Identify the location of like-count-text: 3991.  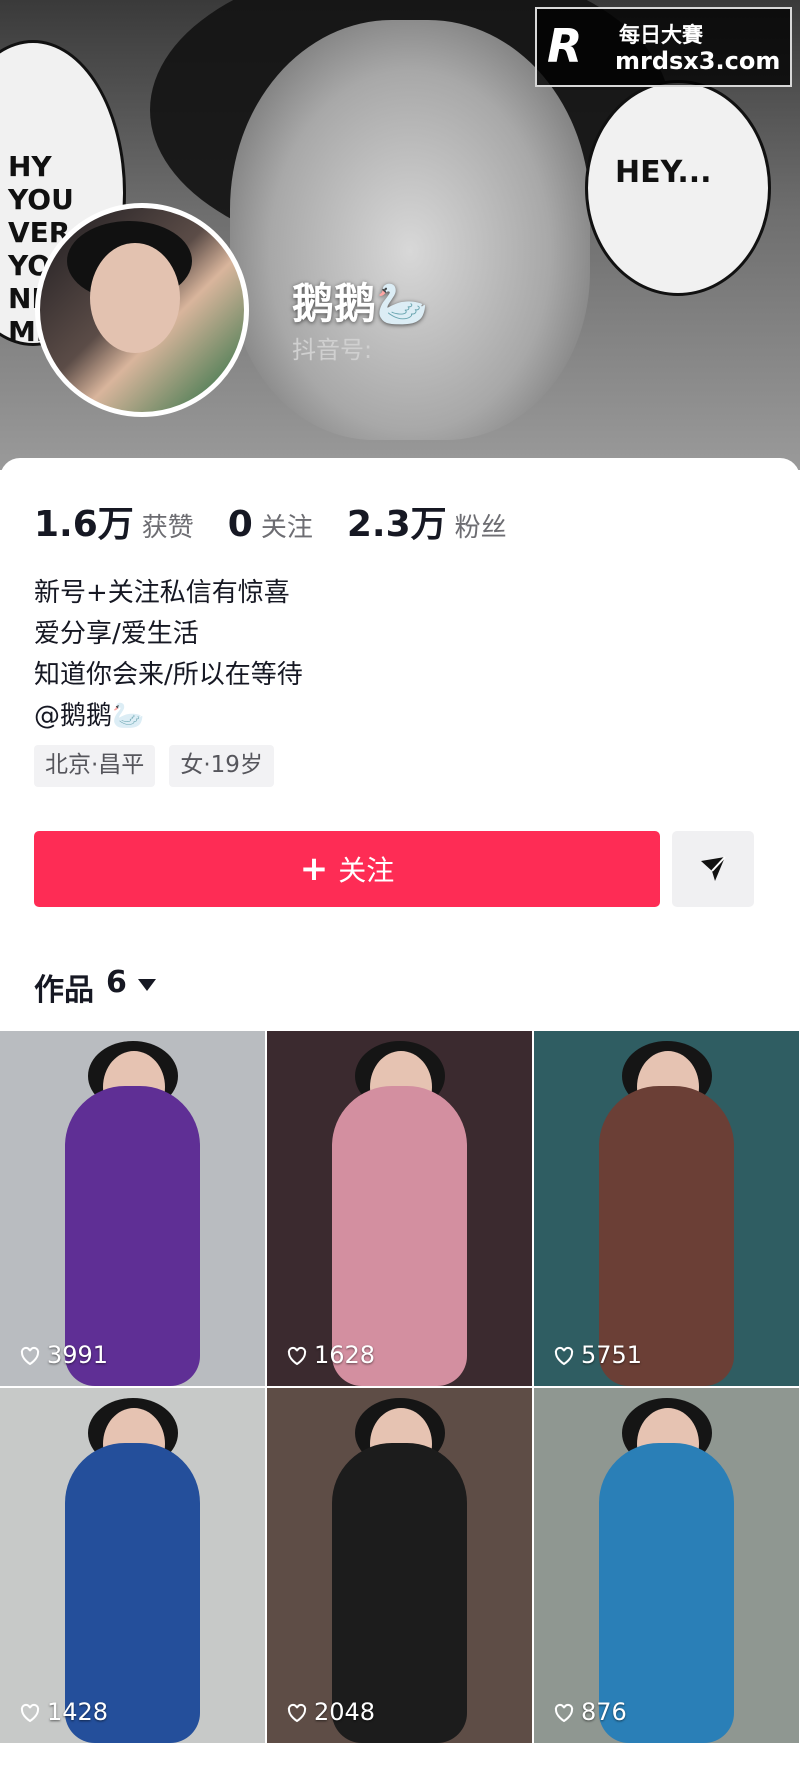
(78, 1355).